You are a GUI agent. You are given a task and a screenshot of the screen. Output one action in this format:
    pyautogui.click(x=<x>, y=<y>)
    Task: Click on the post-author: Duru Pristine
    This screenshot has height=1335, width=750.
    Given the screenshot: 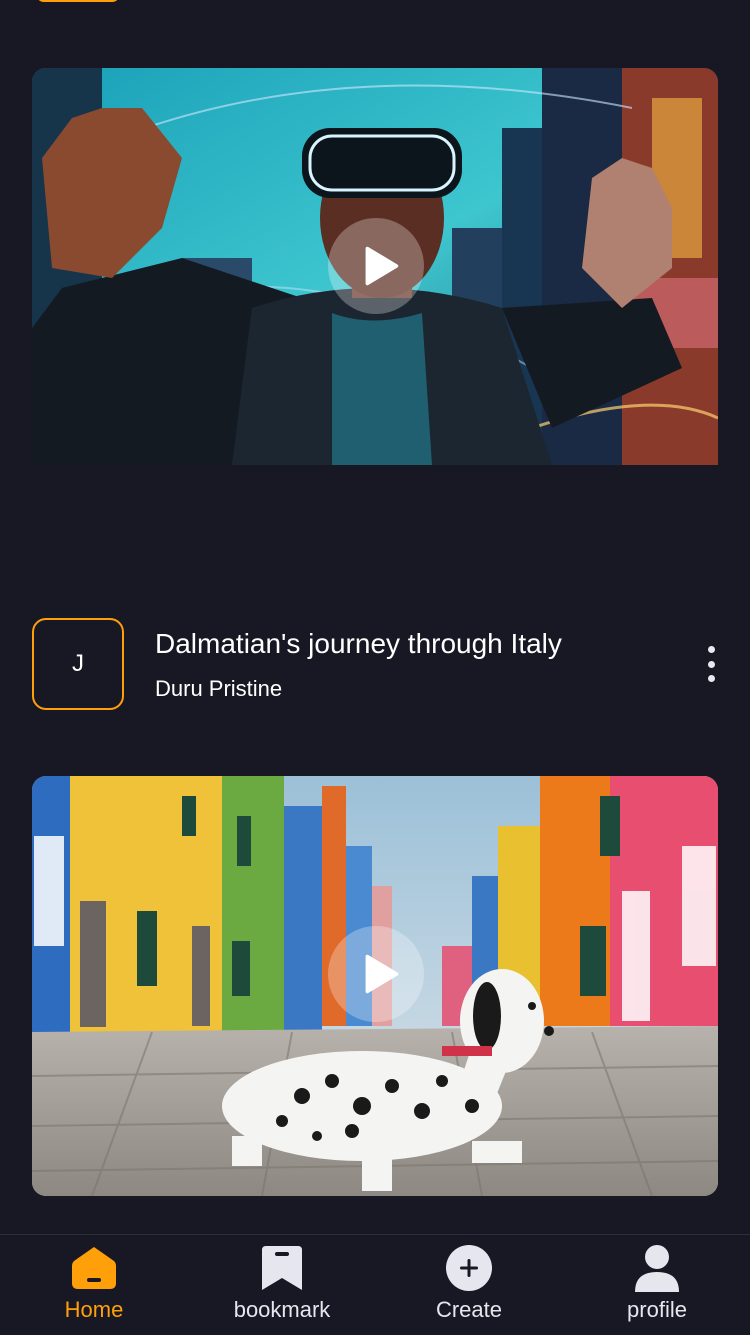 What is the action you would take?
    pyautogui.click(x=218, y=689)
    